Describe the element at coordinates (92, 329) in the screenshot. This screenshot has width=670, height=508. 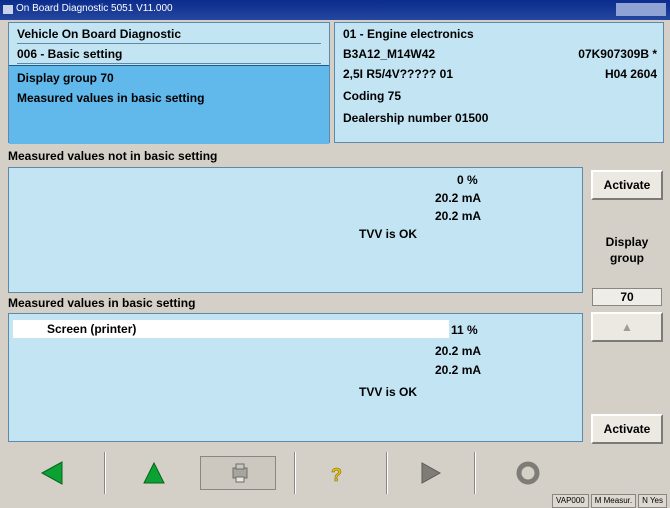
I see `screen-printer-label: Screen (printer)` at that location.